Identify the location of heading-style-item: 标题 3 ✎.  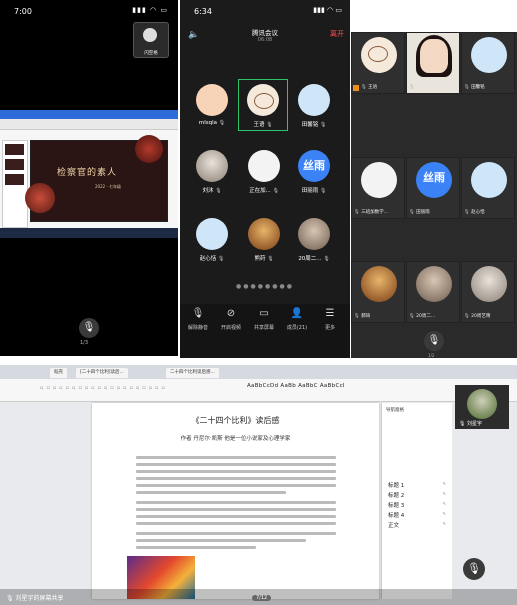
(417, 505).